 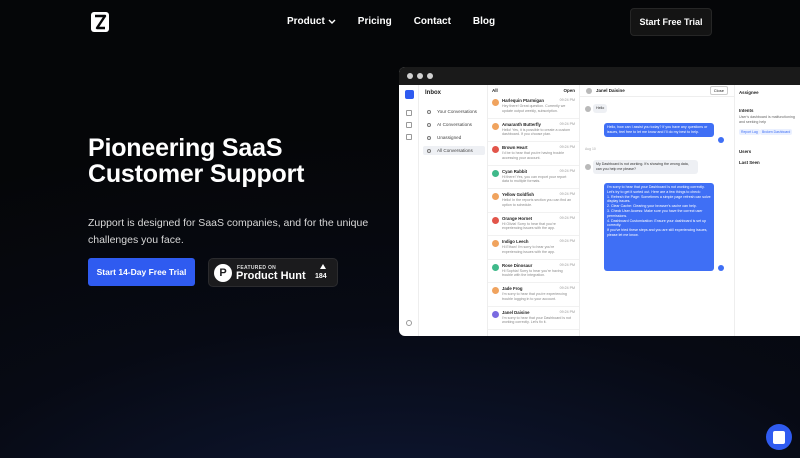 I want to click on chat-widget-button, so click(x=779, y=437).